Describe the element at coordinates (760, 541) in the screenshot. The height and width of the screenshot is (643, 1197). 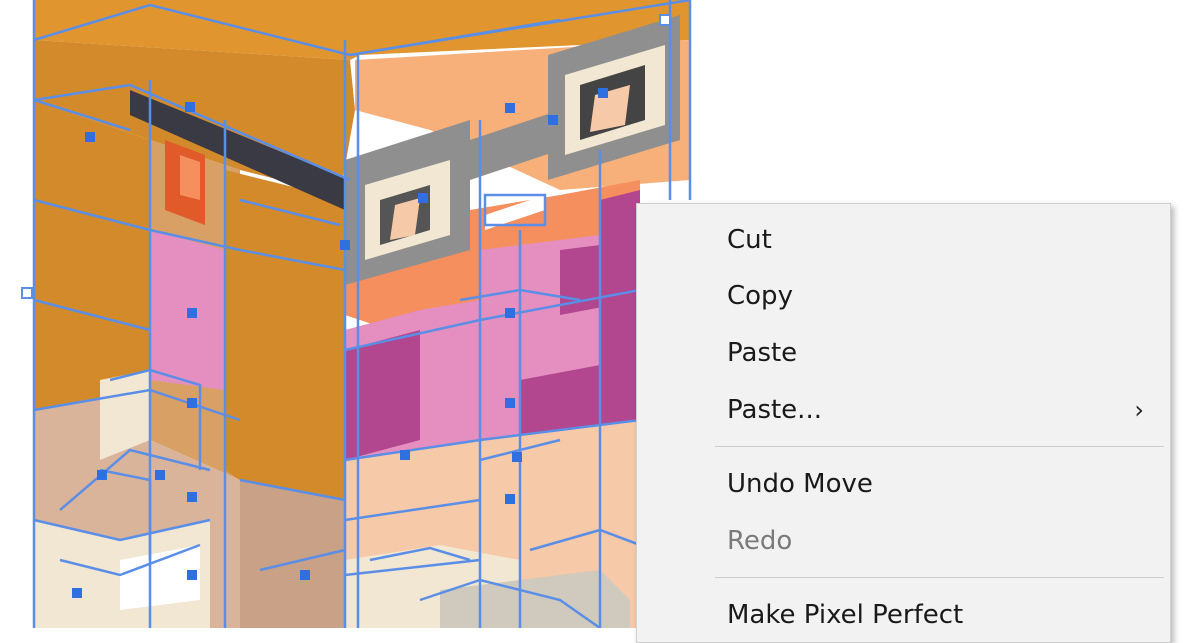
I see `menu-item-redo-label: Redo` at that location.